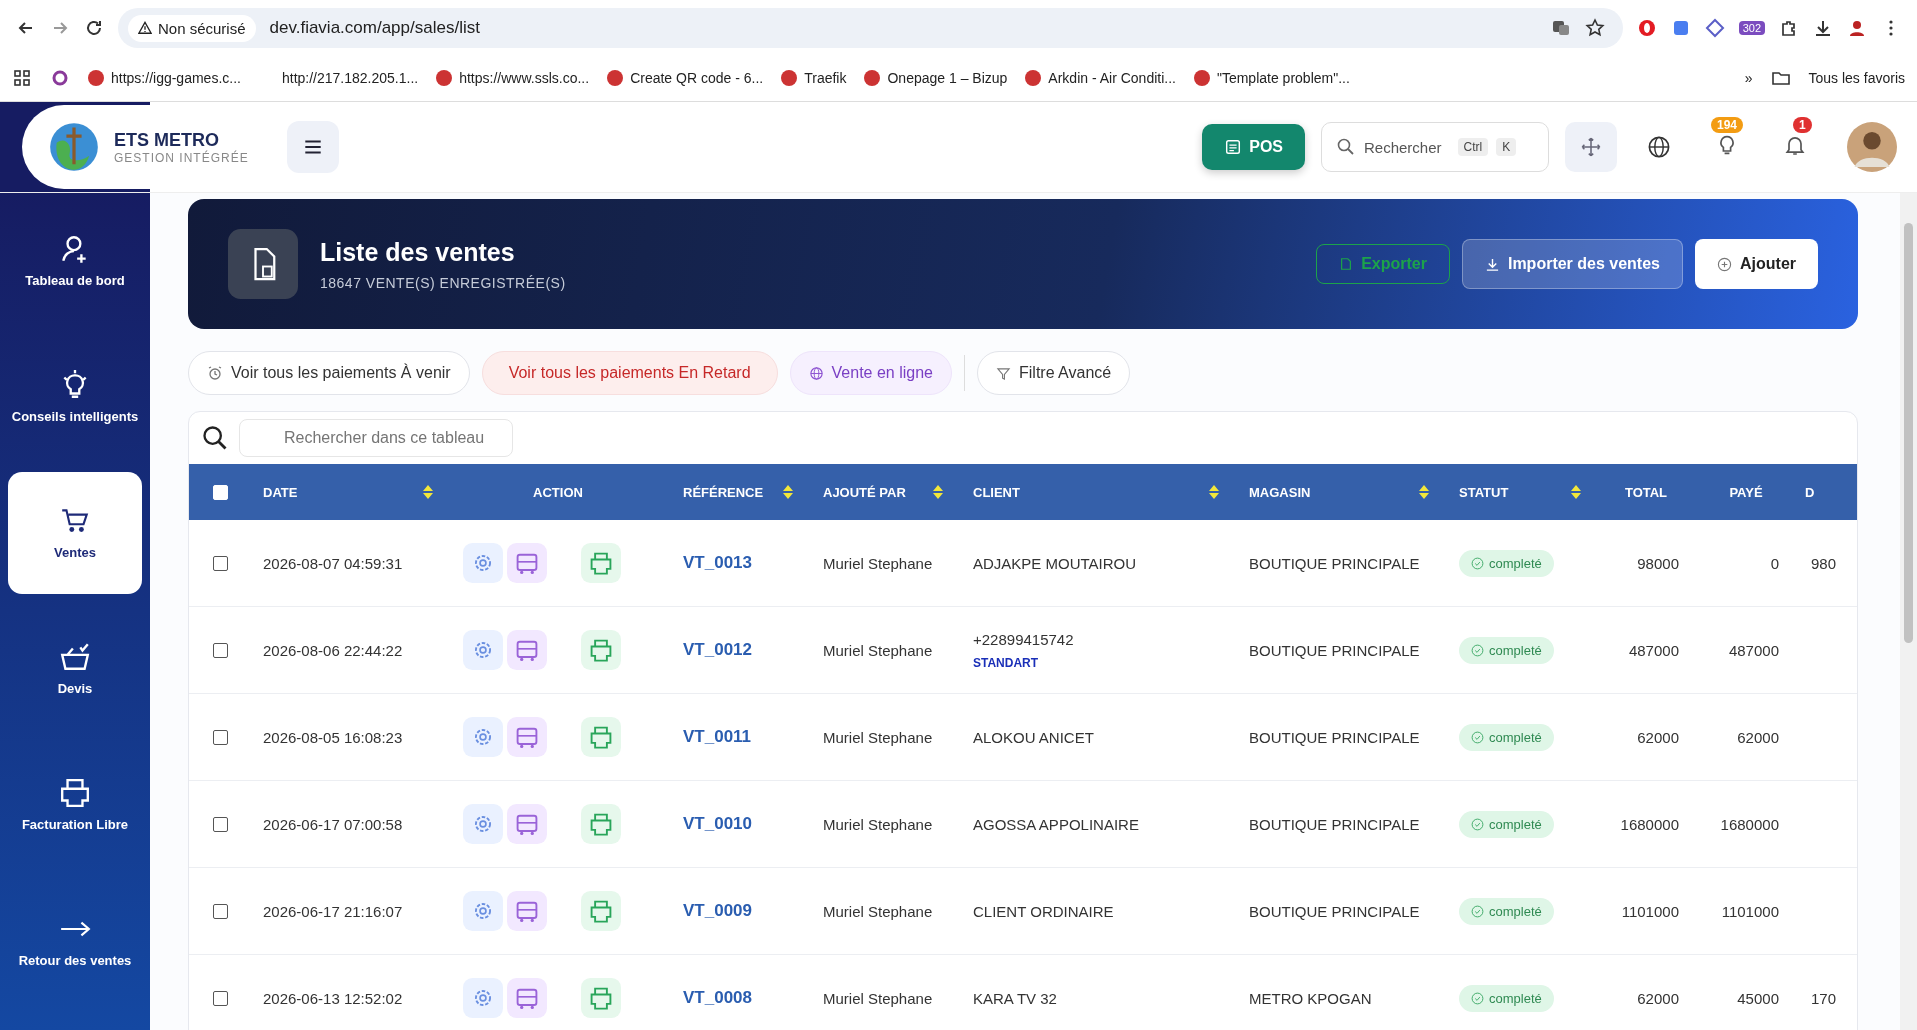 This screenshot has height=1030, width=1917. Describe the element at coordinates (60, 78) in the screenshot. I see `circle-icon` at that location.